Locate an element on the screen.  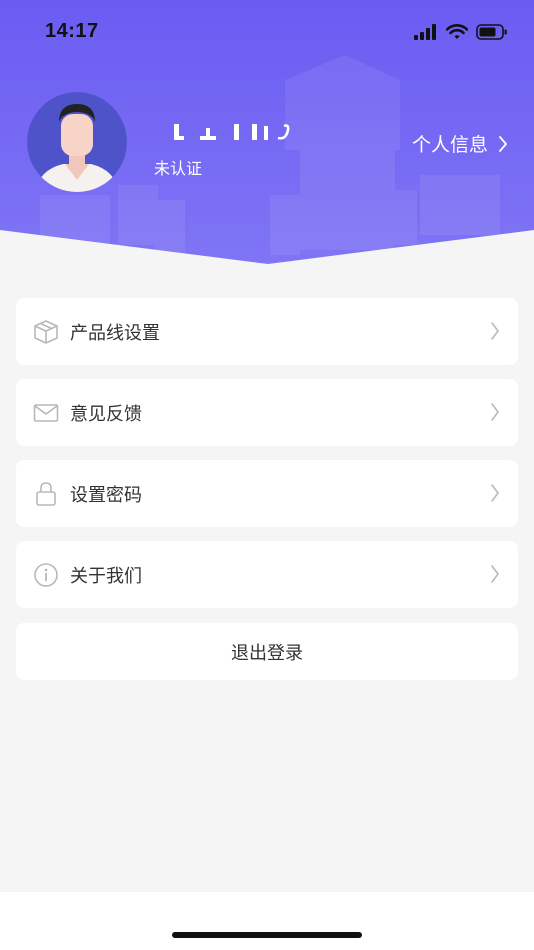
menu-item-label: 关于我们 is located at coordinates (106, 576).